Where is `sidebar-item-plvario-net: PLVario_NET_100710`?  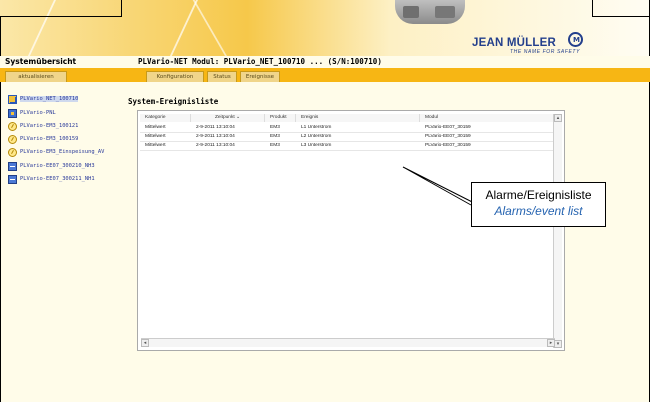 sidebar-item-plvario-net: PLVario_NET_100710 is located at coordinates (43, 99).